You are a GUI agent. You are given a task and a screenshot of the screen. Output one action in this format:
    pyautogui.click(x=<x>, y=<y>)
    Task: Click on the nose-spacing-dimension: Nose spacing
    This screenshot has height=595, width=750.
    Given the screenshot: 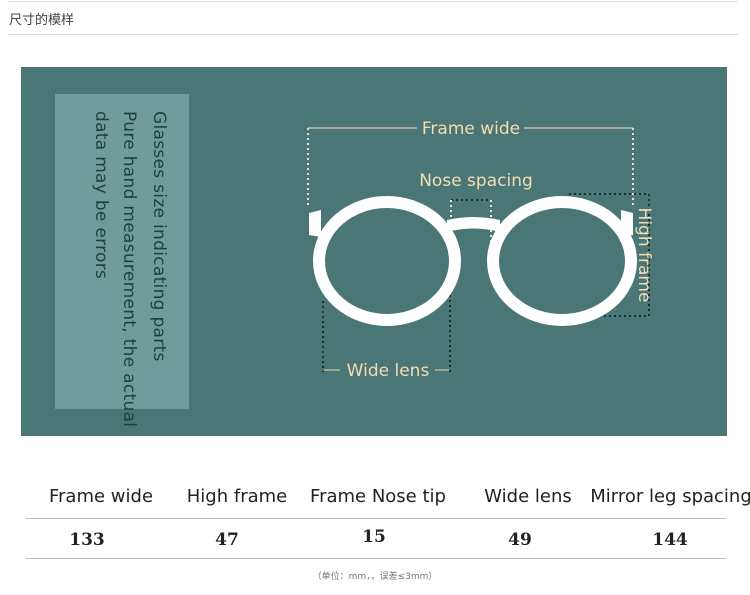 What is the action you would take?
    pyautogui.click(x=476, y=206)
    